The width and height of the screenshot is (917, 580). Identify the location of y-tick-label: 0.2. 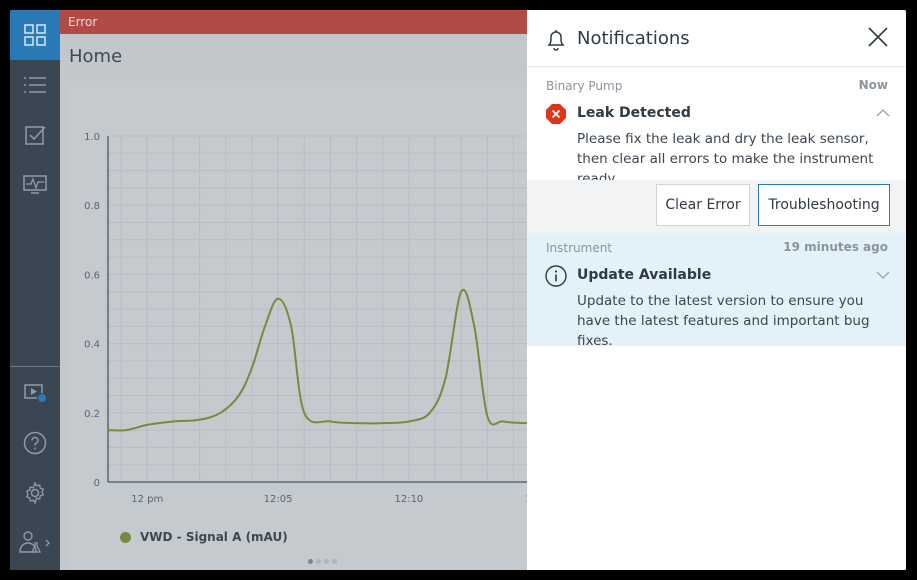
(92, 414).